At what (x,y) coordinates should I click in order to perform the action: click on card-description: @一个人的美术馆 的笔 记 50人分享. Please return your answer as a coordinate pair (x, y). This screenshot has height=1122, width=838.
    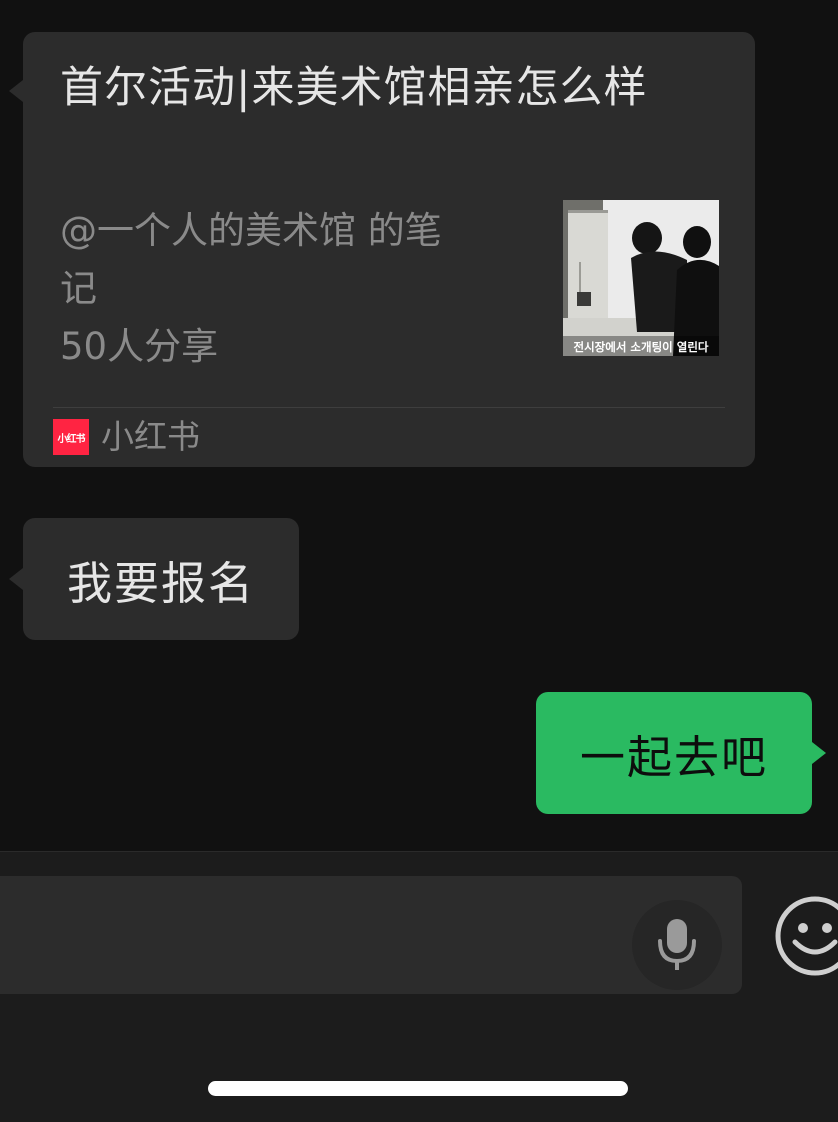
    Looking at the image, I should click on (290, 289).